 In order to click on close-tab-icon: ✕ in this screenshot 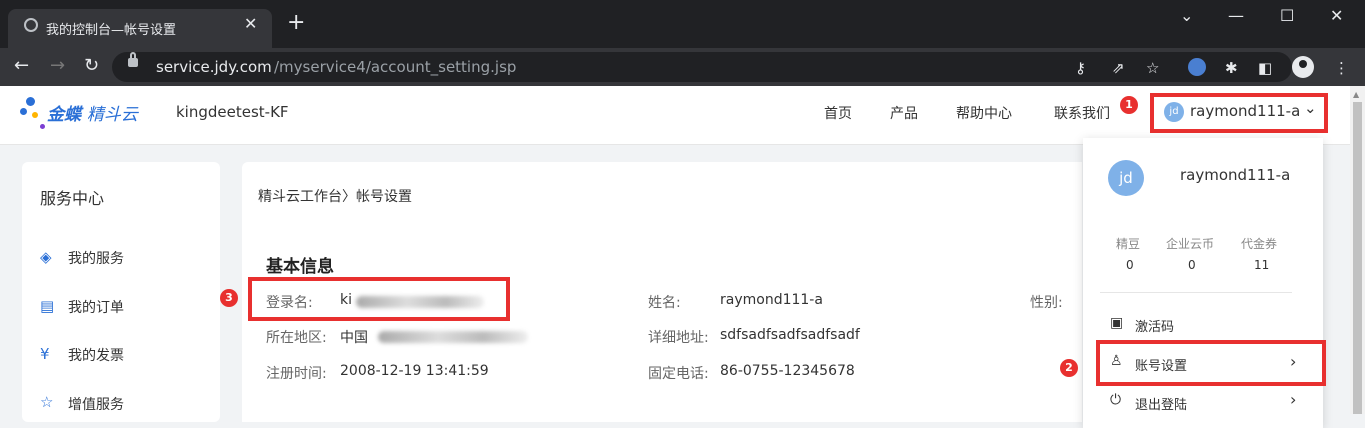, I will do `click(250, 23)`.